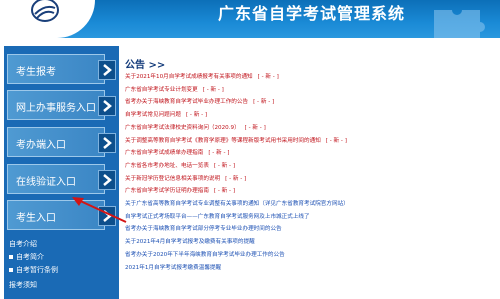  Describe the element at coordinates (46, 182) in the screenshot. I see `nav-button-label: 在线验证入口` at that location.